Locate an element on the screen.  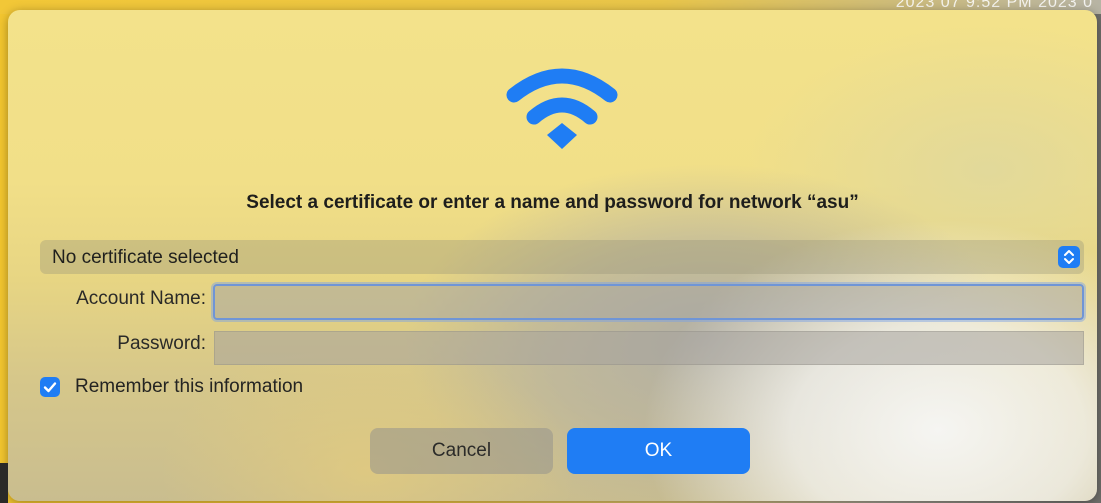
checkmark-icon is located at coordinates (50, 387).